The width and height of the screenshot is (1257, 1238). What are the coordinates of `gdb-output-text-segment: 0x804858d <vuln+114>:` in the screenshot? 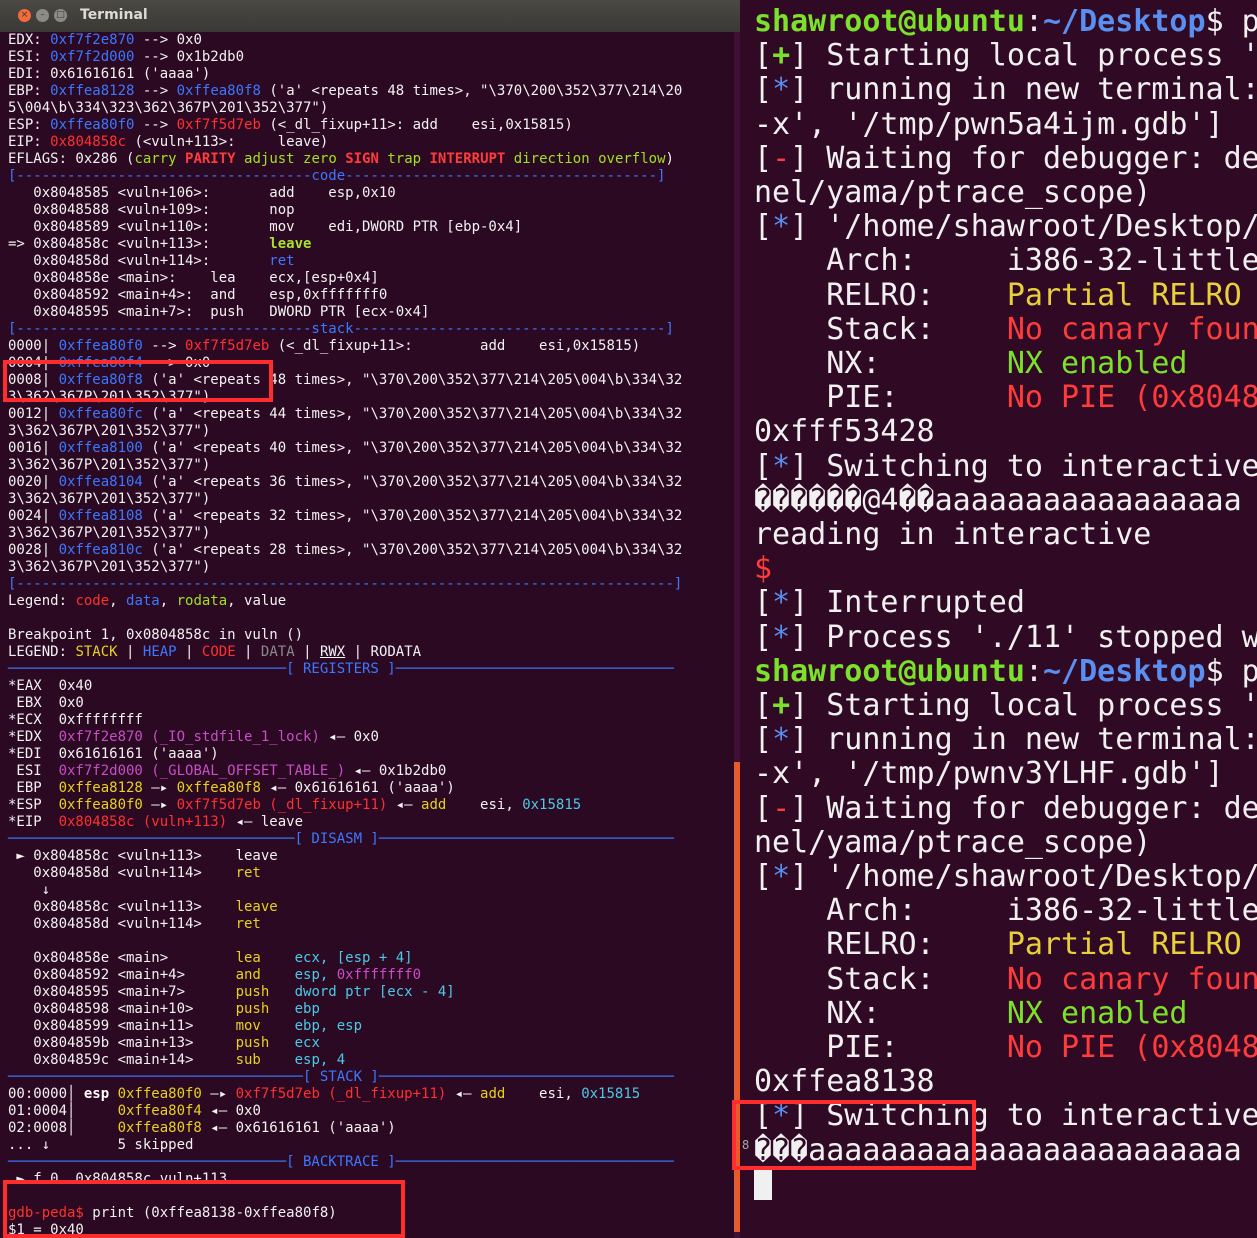 It's located at (139, 261).